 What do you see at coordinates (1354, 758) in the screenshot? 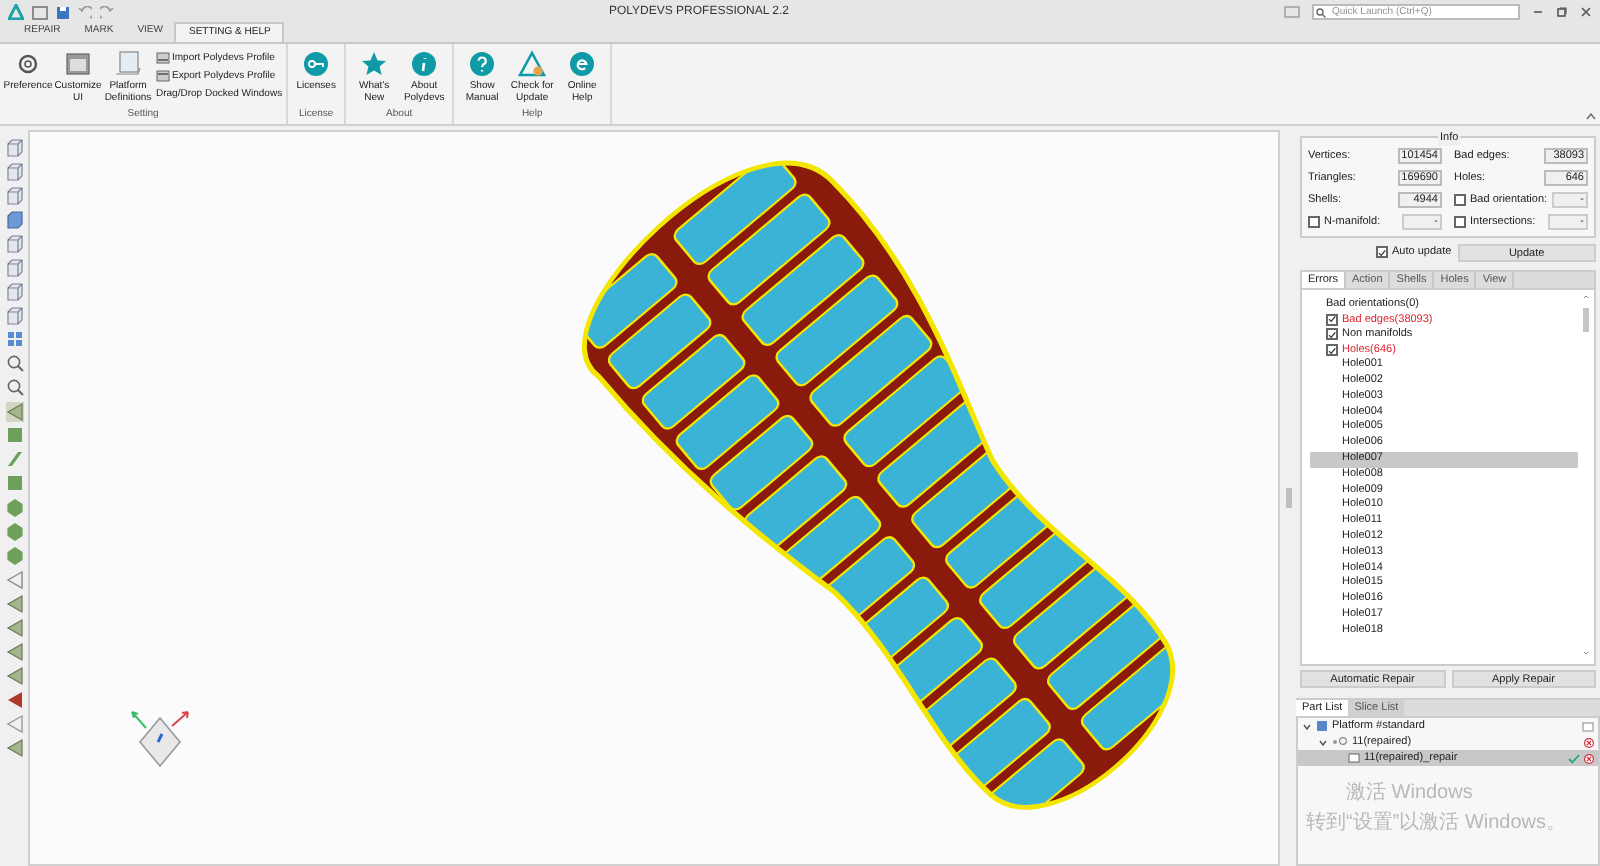
I see `part-icon` at bounding box center [1354, 758].